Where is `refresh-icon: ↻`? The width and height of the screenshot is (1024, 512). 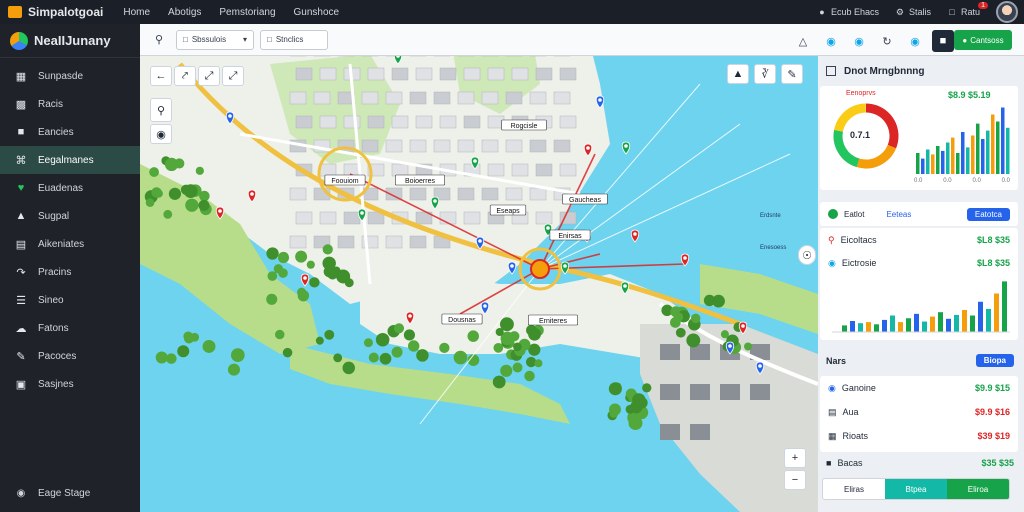 refresh-icon: ↻ is located at coordinates (887, 41).